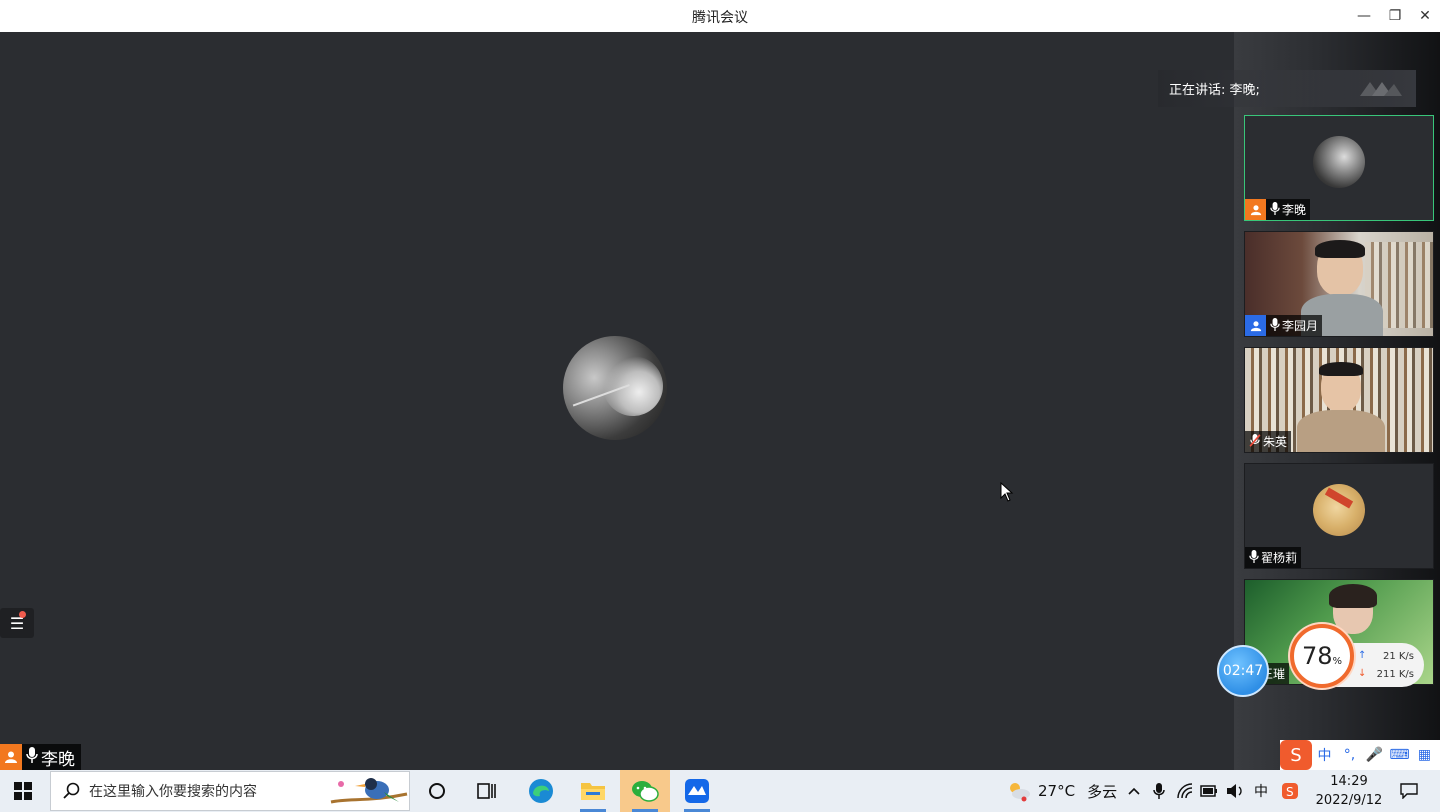  I want to click on tencent-meeting-taskbar-button, so click(697, 791).